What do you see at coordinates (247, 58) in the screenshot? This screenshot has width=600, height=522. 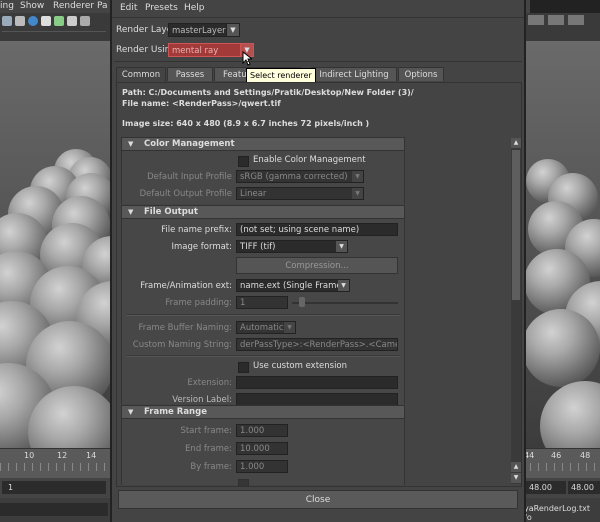 I see `mouse-cursor-icon` at bounding box center [247, 58].